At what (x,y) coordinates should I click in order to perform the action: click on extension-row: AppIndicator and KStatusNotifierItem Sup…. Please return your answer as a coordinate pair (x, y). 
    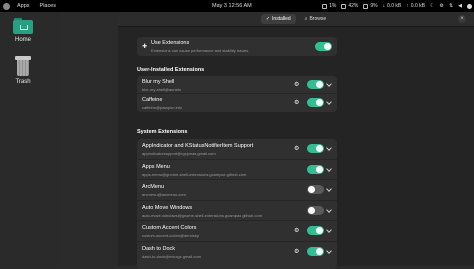
    Looking at the image, I should click on (237, 149).